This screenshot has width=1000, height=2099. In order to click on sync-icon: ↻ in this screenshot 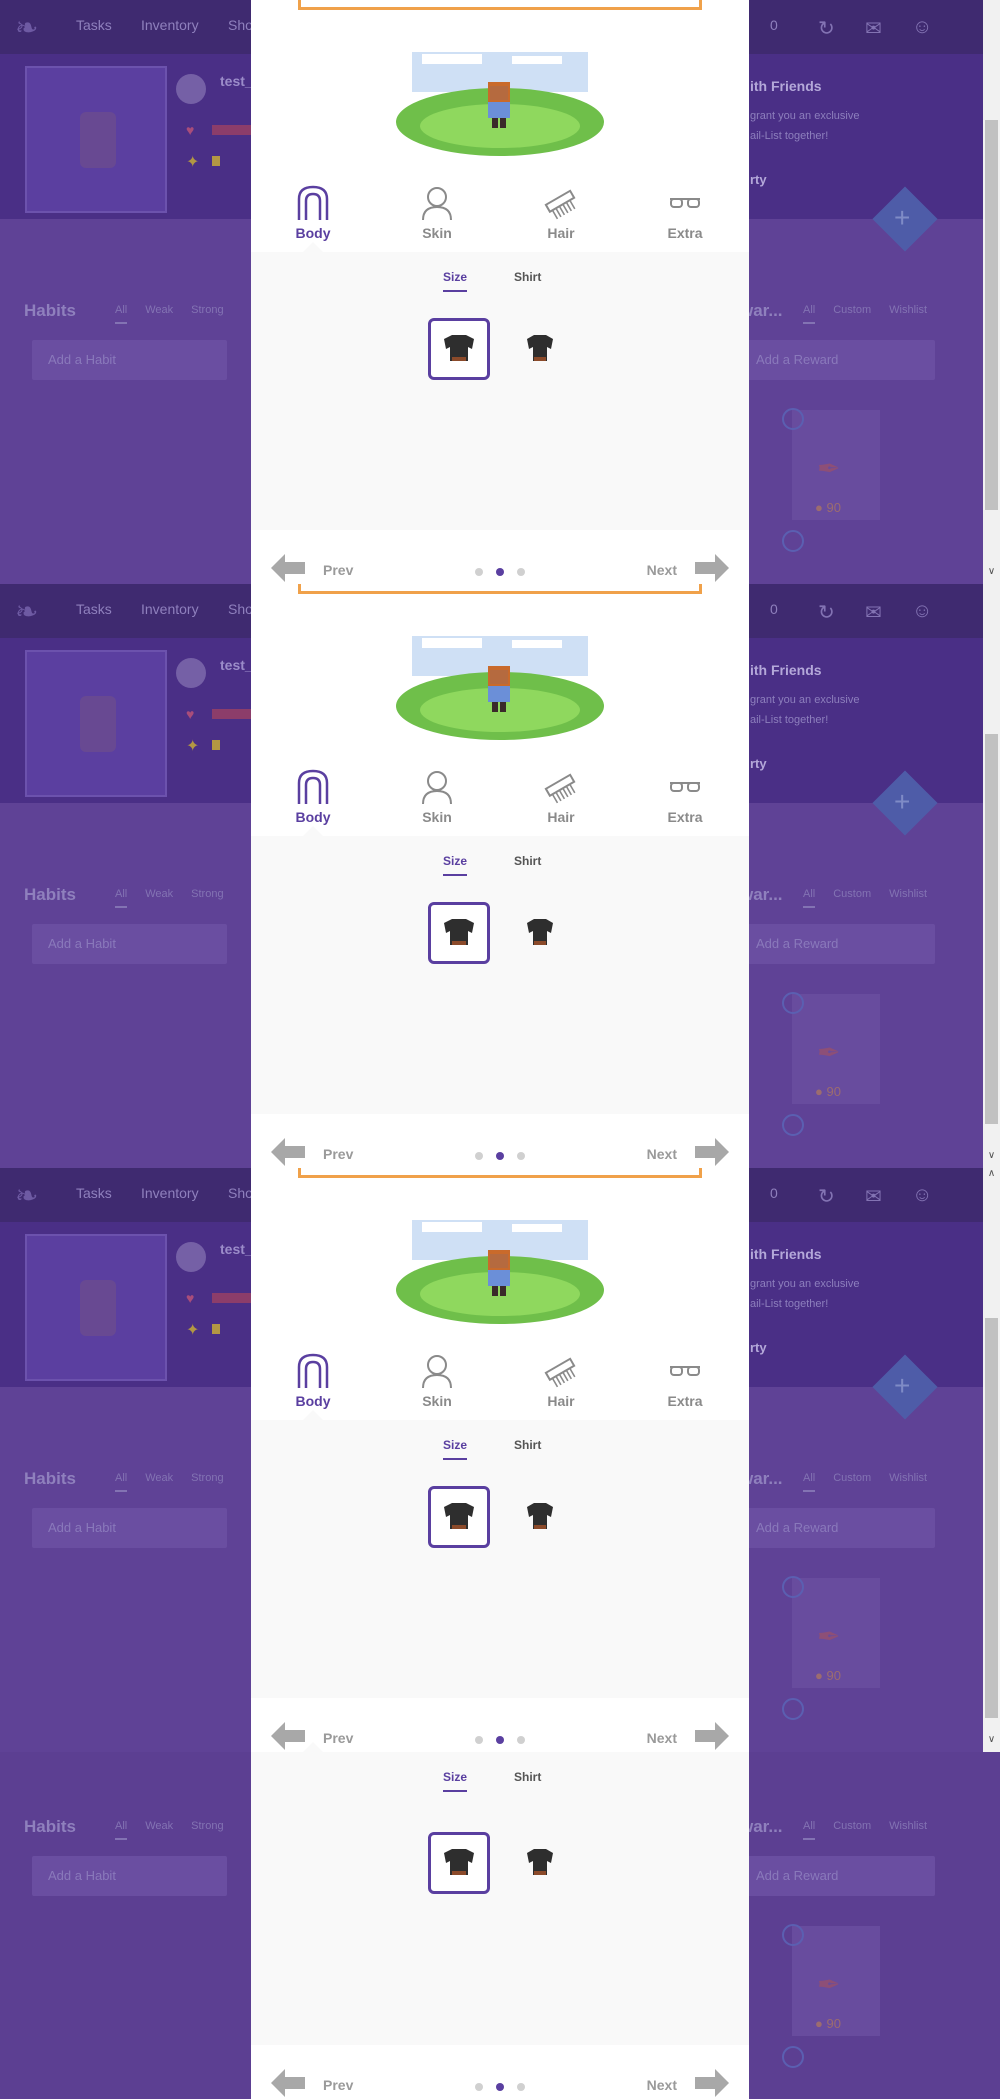, I will do `click(826, 28)`.